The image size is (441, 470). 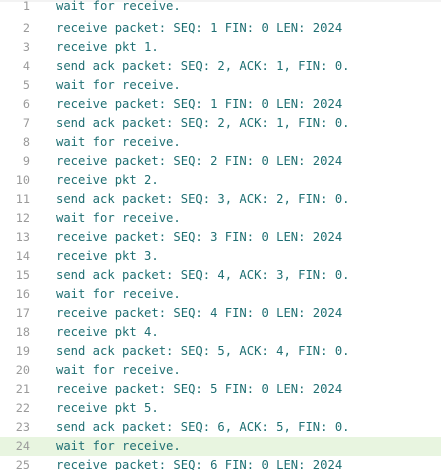 What do you see at coordinates (26, 142) in the screenshot?
I see `line-number: 8` at bounding box center [26, 142].